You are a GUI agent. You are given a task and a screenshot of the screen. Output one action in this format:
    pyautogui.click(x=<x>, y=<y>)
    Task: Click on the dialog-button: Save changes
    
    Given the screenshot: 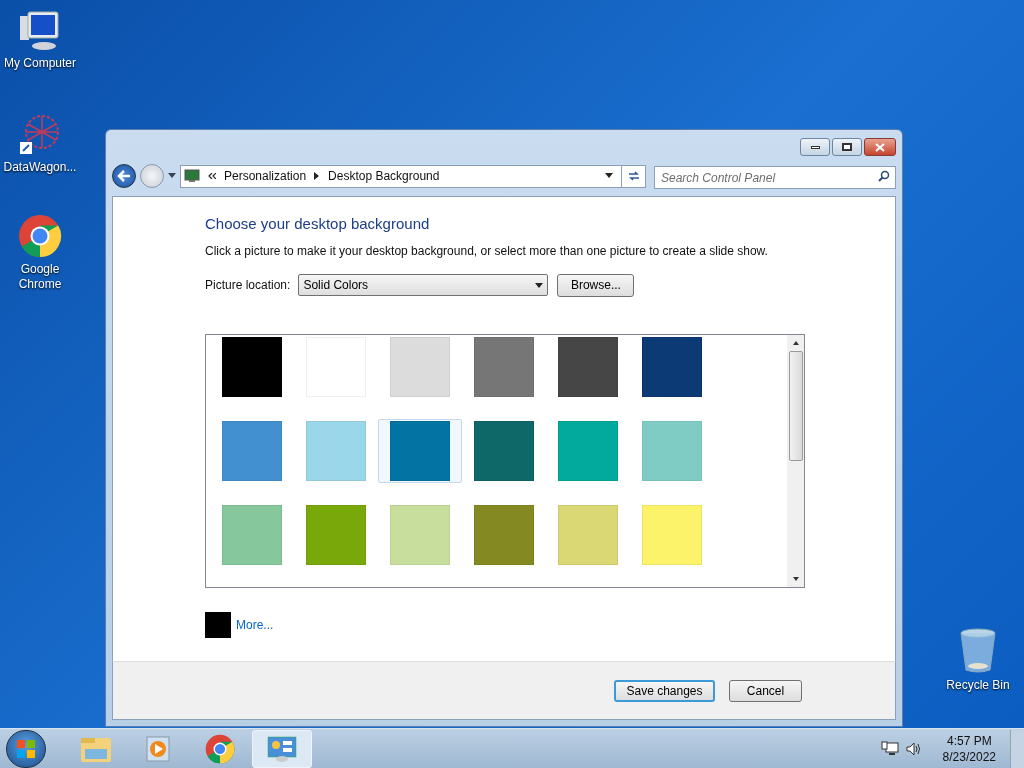 What is the action you would take?
    pyautogui.click(x=664, y=690)
    